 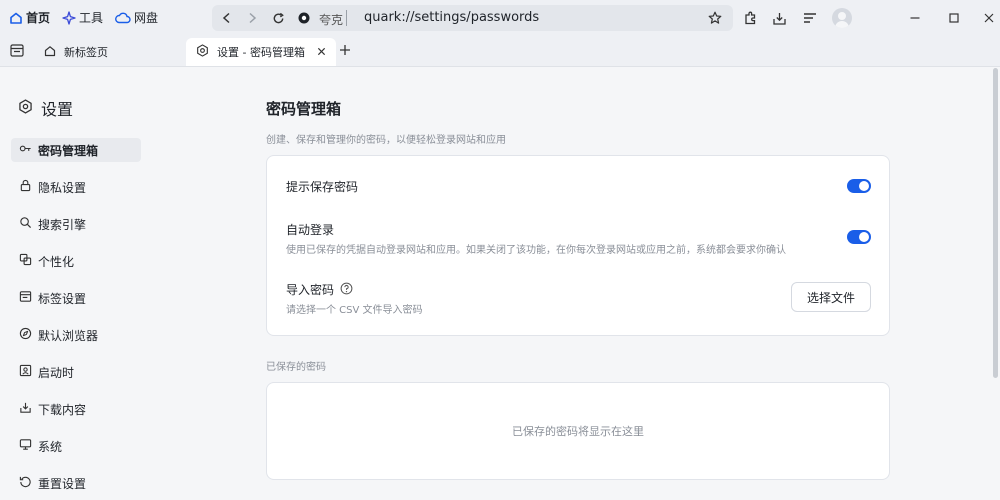 What do you see at coordinates (322, 187) in the screenshot?
I see `offer-save-label: 提示保存密码` at bounding box center [322, 187].